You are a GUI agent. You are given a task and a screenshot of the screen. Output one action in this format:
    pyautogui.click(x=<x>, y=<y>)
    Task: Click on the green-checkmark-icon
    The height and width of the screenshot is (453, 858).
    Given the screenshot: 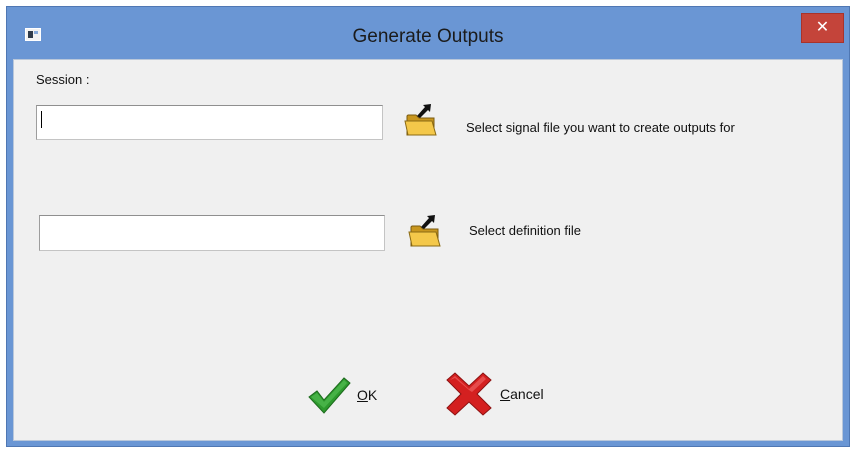 What is the action you would take?
    pyautogui.click(x=329, y=395)
    